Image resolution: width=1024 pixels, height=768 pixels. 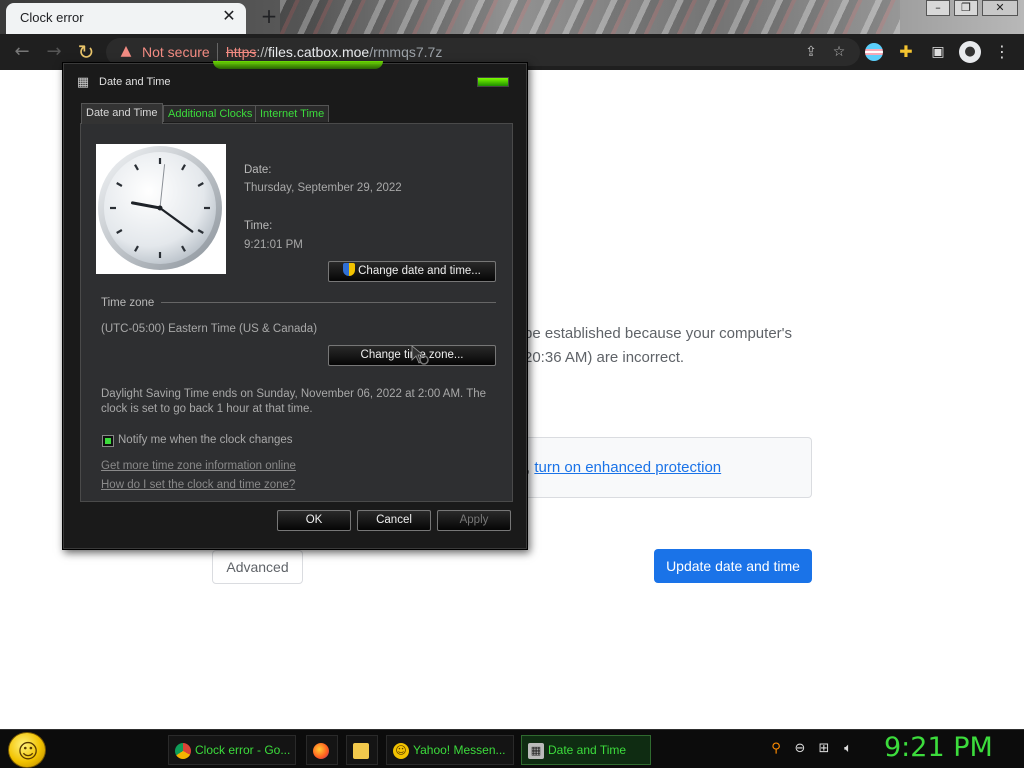 I want to click on time-zone-info-link: Get more time zone information online, so click(x=198, y=466).